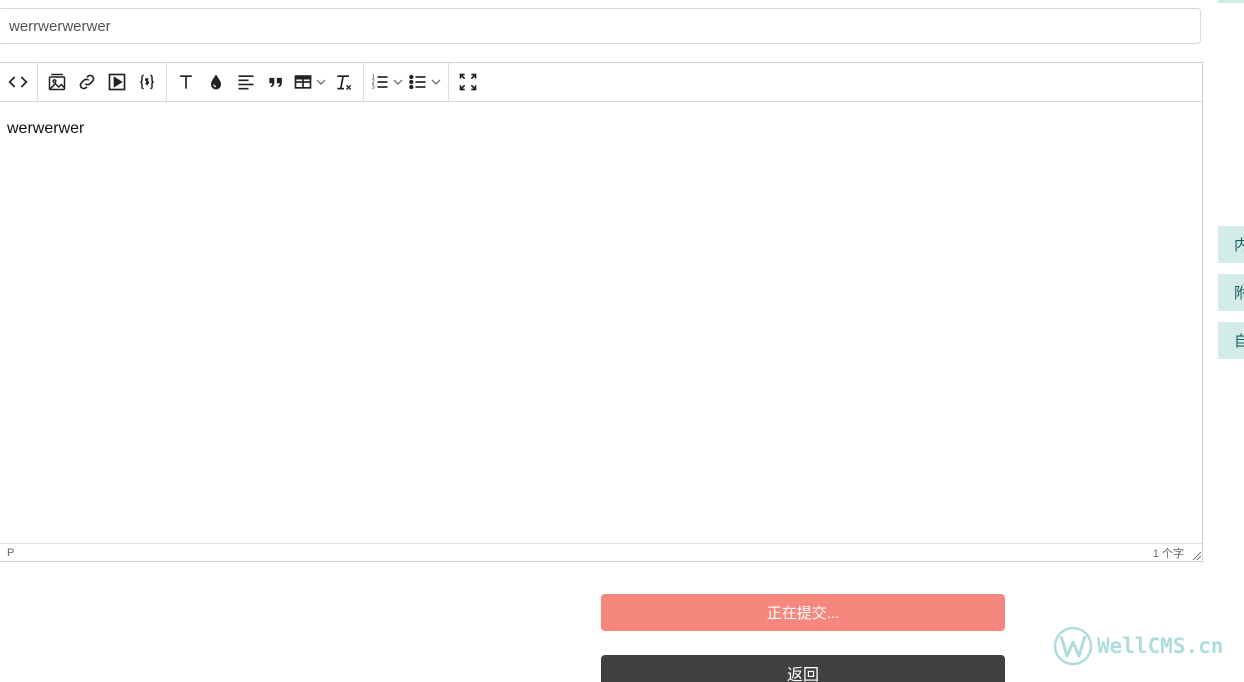 The image size is (1244, 682). I want to click on toolbar-group-insert, so click(102, 82).